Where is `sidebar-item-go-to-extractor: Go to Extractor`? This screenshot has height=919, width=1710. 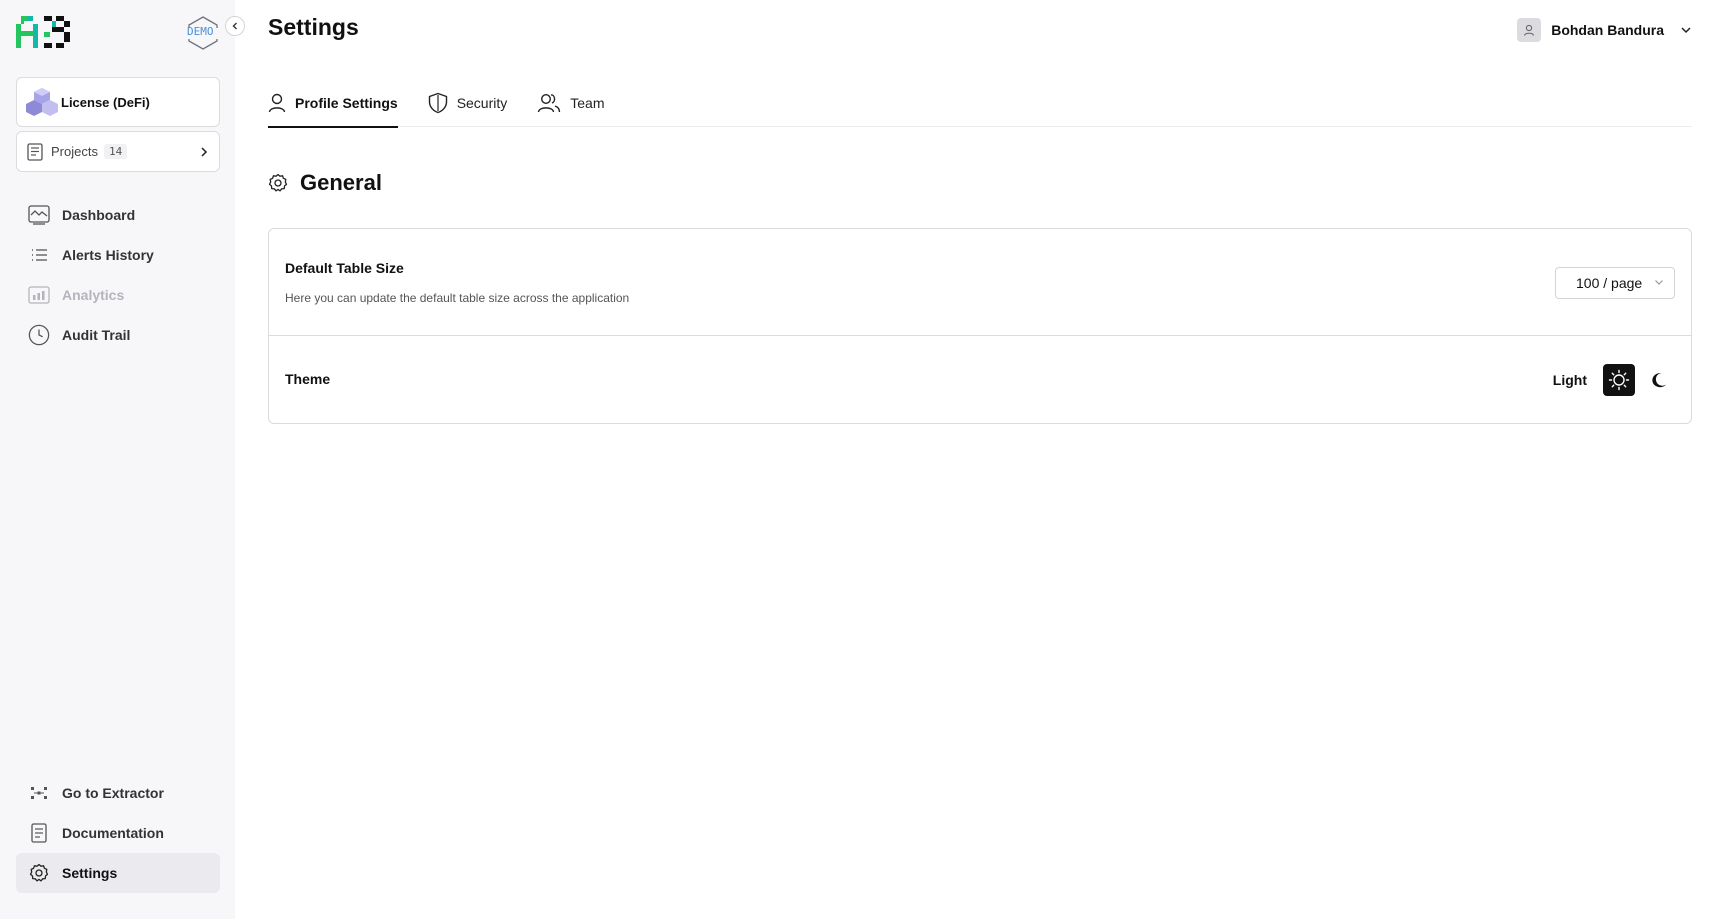
sidebar-item-go-to-extractor: Go to Extractor is located at coordinates (118, 793).